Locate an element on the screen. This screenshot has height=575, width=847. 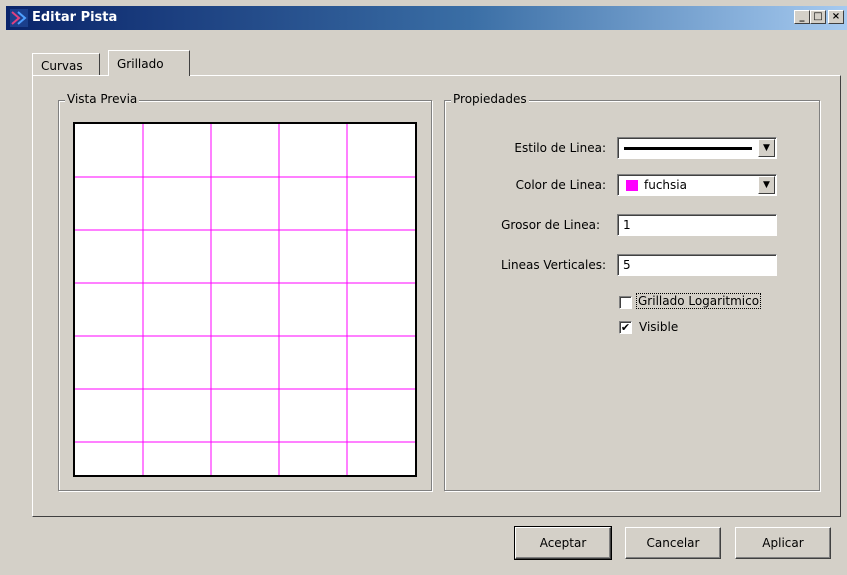
line-color-select: fuchsia ▼ is located at coordinates (697, 185).